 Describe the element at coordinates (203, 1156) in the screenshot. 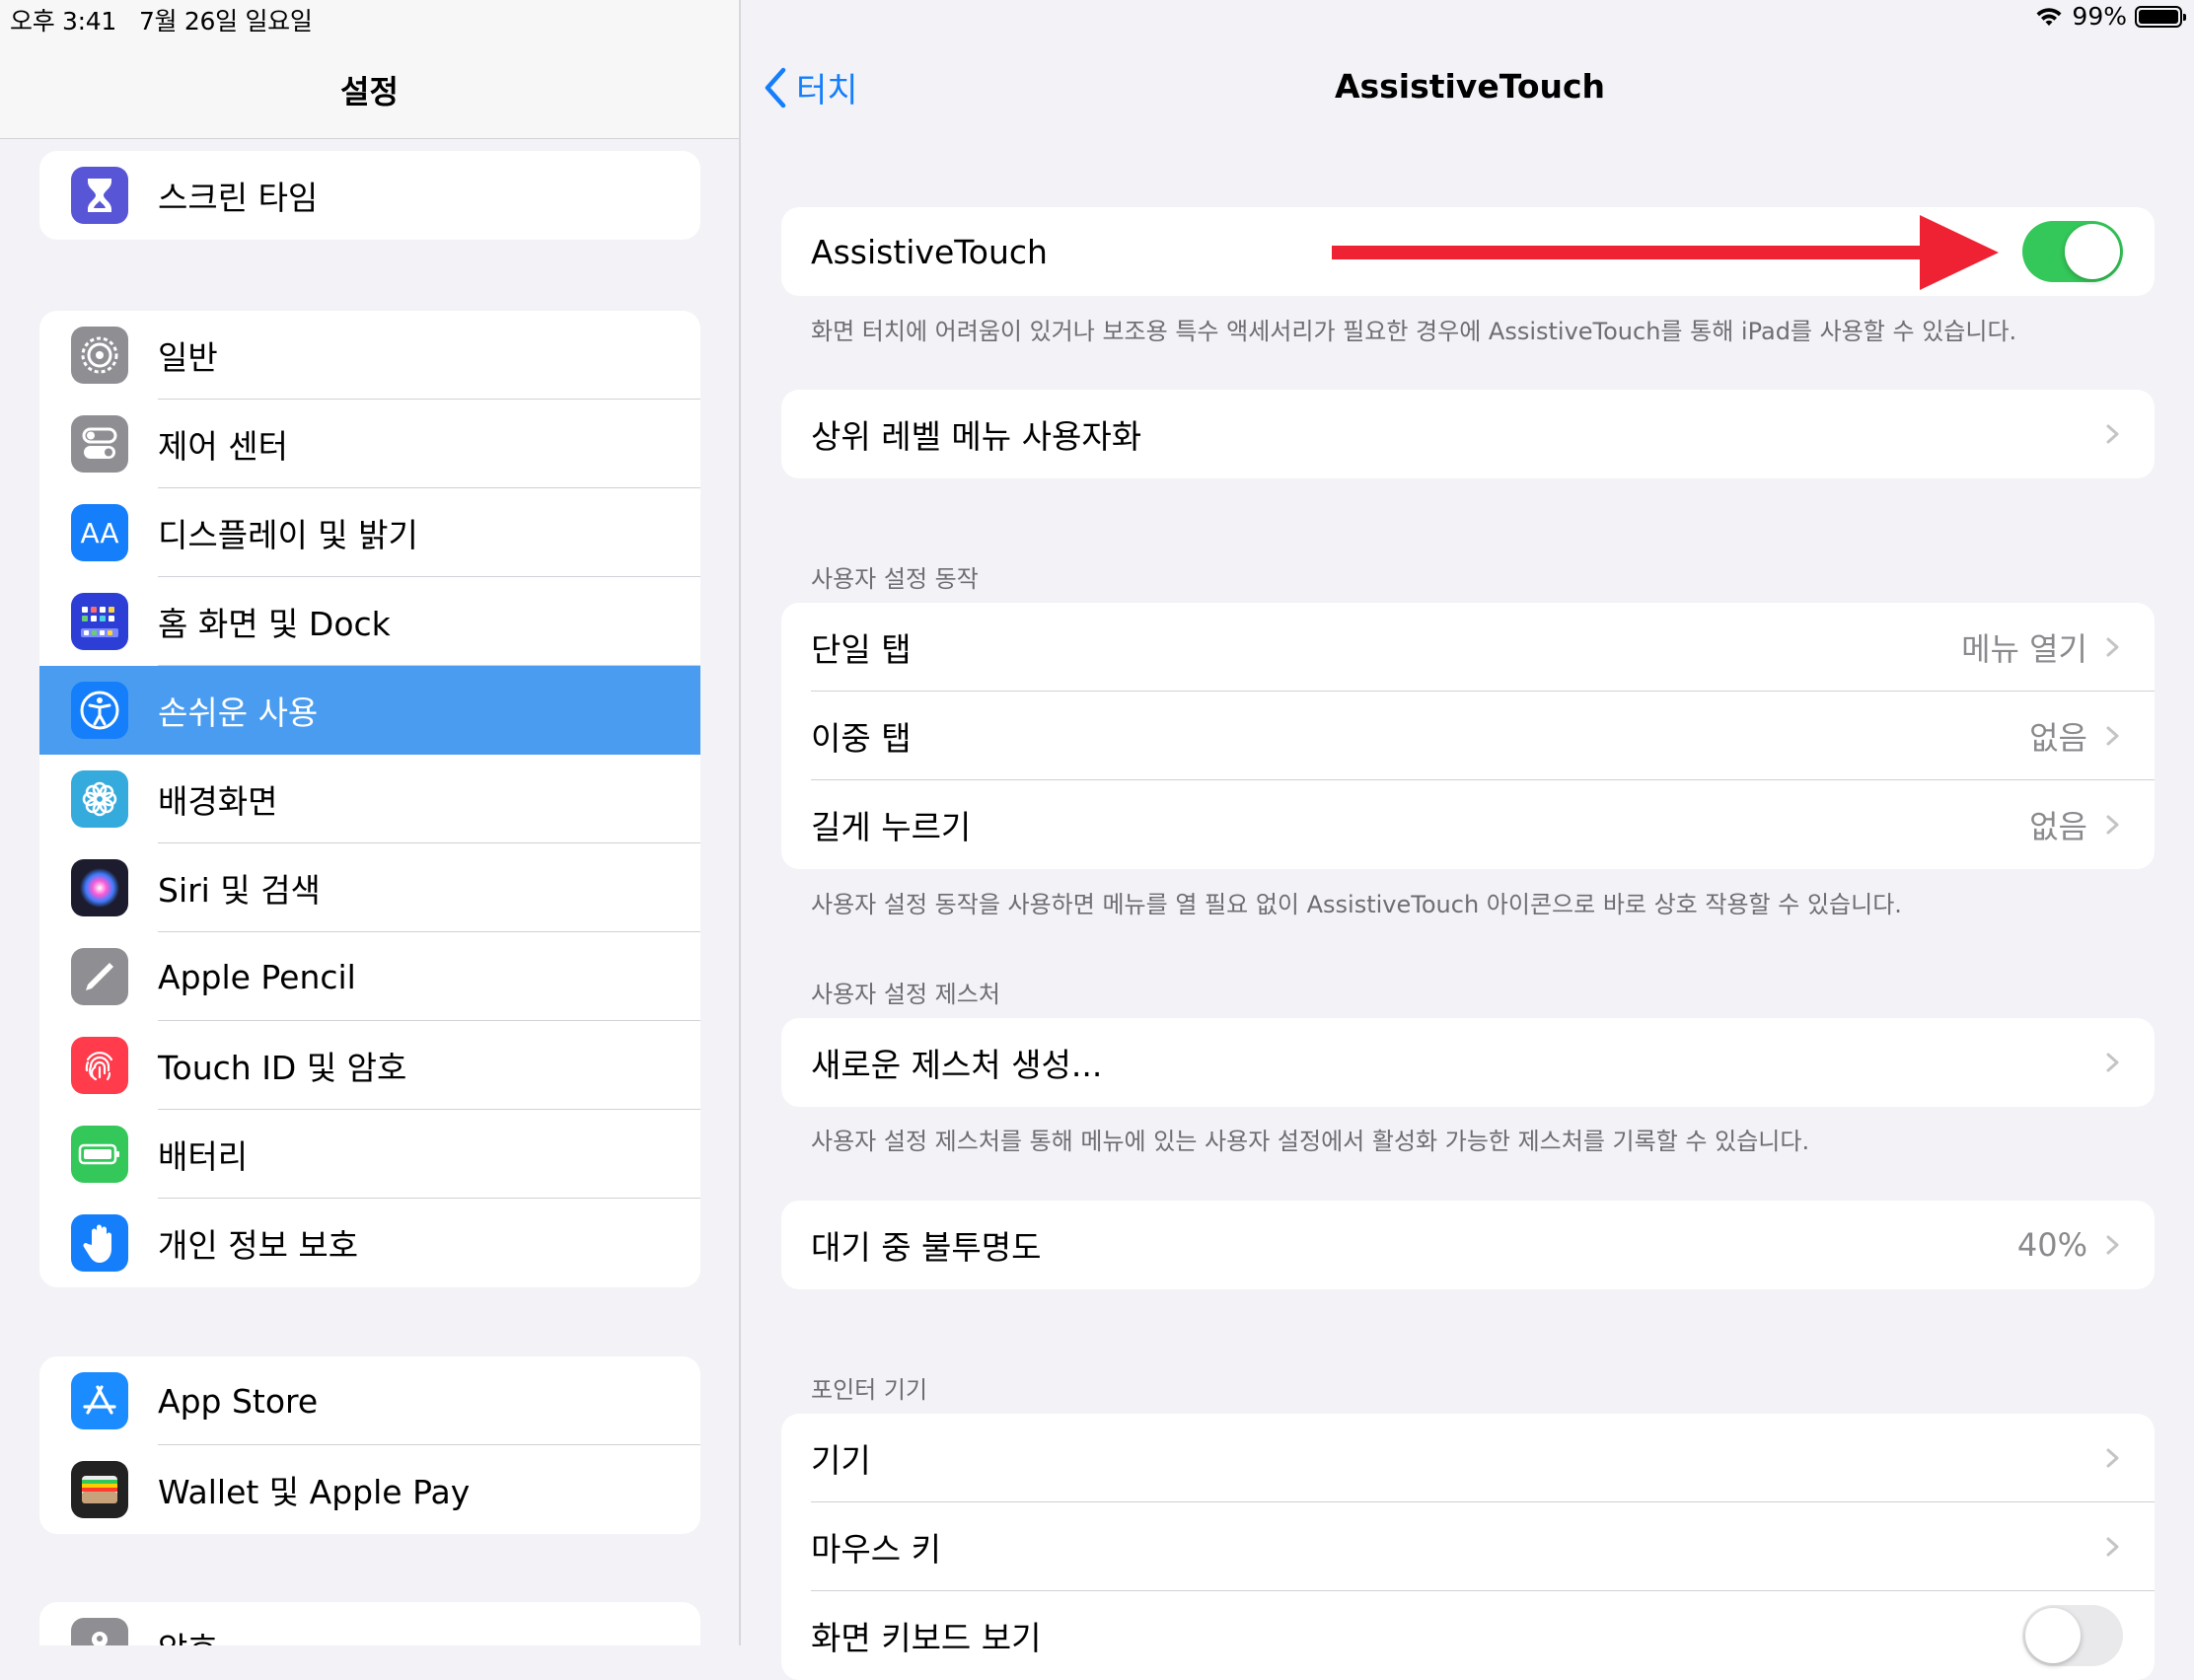

I see `sidebar-item-label: 배터리` at that location.